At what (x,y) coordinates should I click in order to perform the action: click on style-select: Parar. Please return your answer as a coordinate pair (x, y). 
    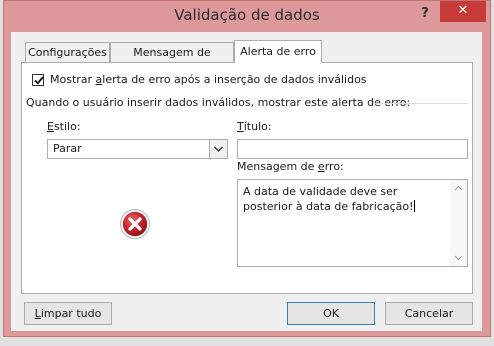
    Looking at the image, I should click on (137, 149).